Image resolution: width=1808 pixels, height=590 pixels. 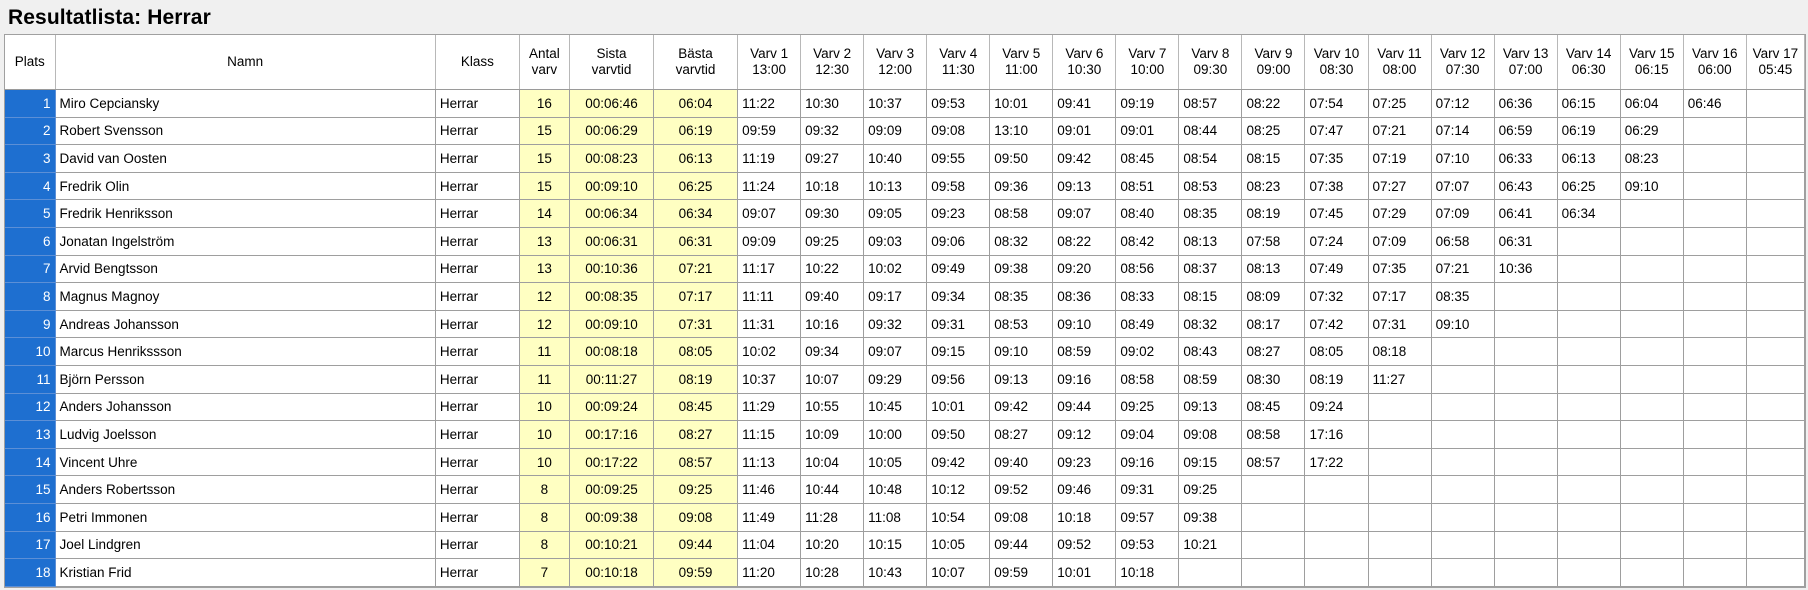 What do you see at coordinates (612, 103) in the screenshot?
I see `cell-sista-varvtid: 00:06:46` at bounding box center [612, 103].